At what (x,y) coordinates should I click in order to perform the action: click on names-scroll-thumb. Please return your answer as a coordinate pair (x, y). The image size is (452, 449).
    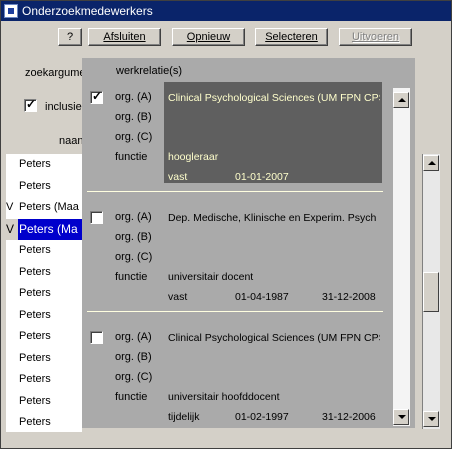
    Looking at the image, I should click on (431, 292).